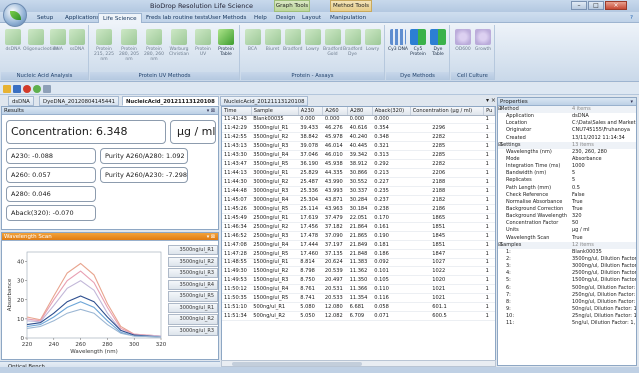 The width and height of the screenshot is (639, 373). I want to click on legend-item: 3000ng/ul_R2, so click(193, 319).